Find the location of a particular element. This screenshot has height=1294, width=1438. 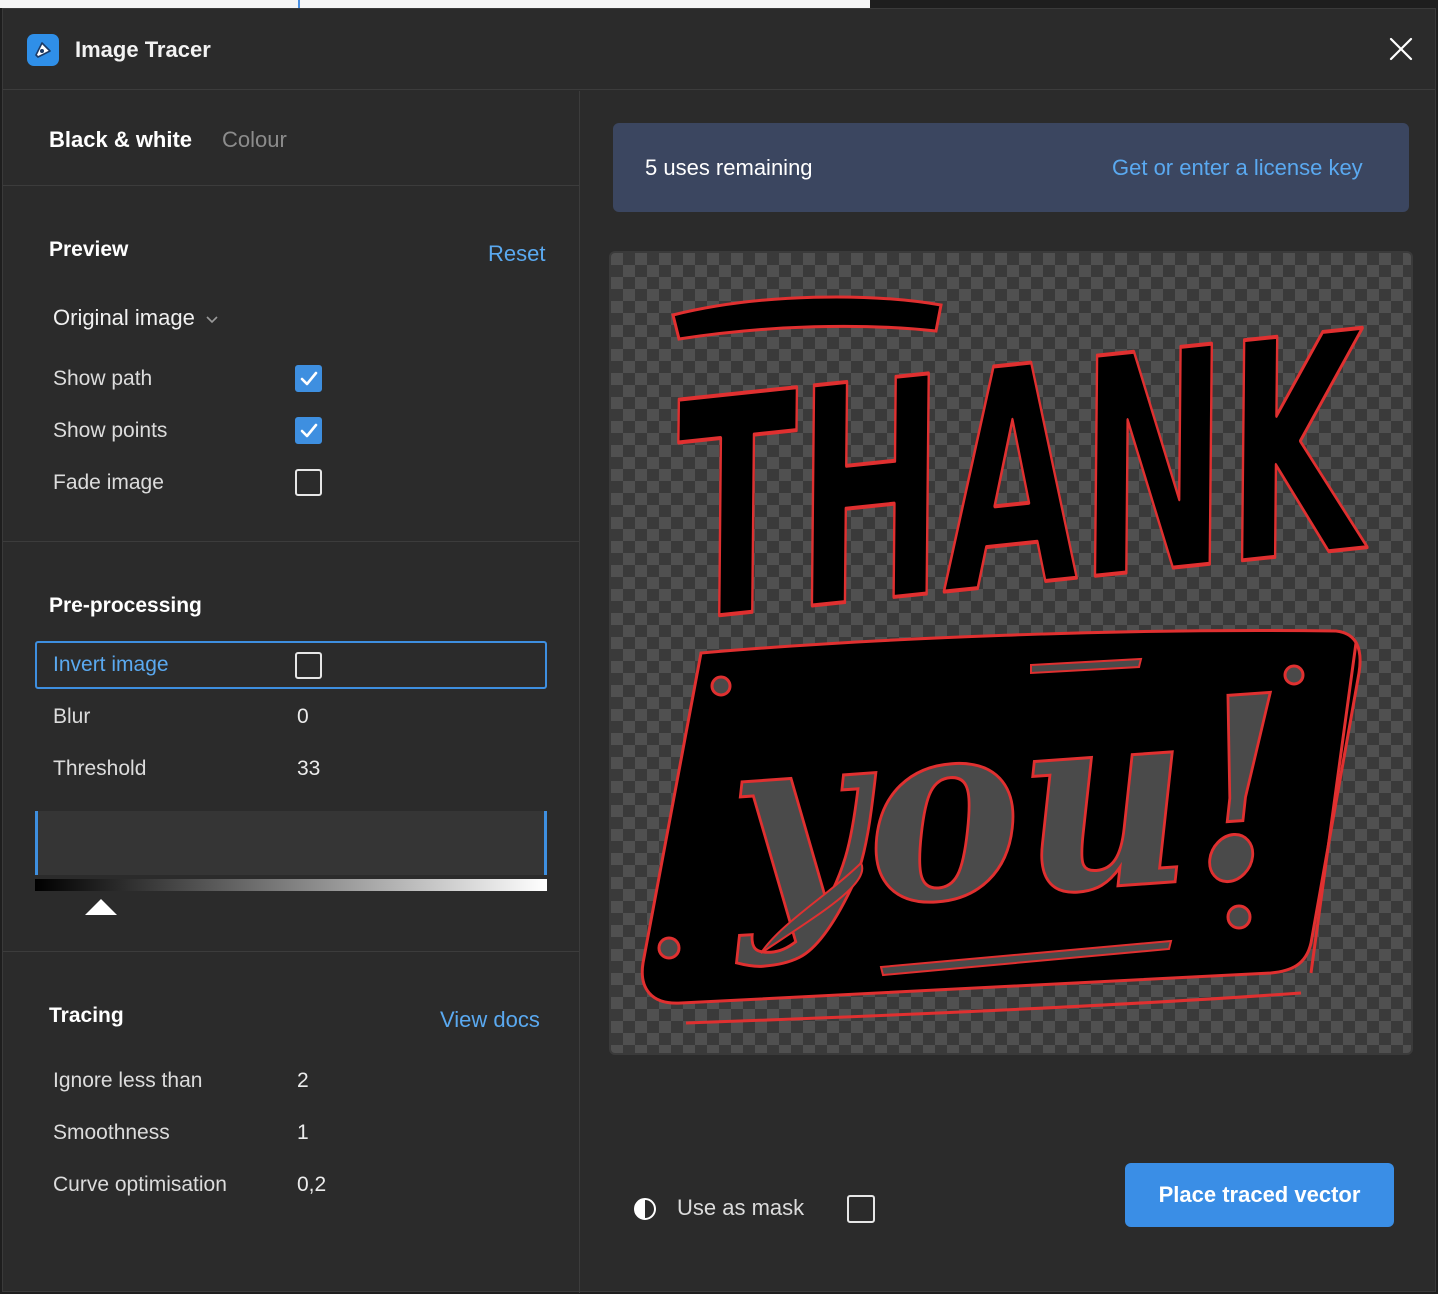

curve-optimisation-value: 0,2 is located at coordinates (311, 1185).